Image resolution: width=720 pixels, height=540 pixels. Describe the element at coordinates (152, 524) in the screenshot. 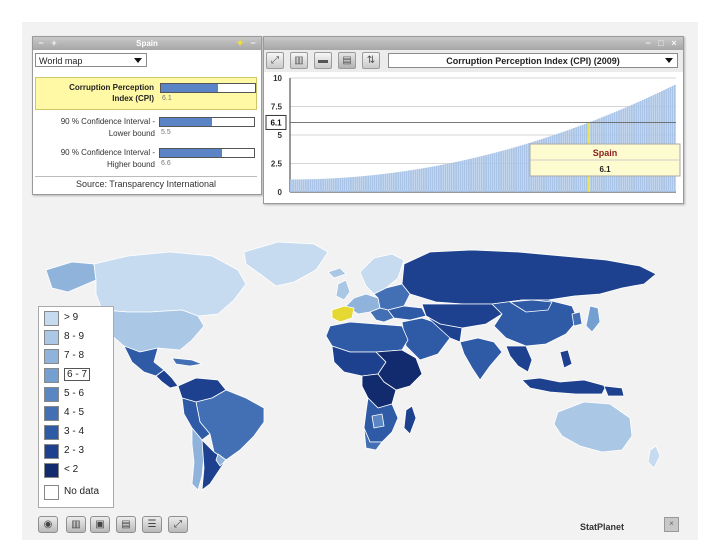

I see `layers-icon: ☰` at that location.